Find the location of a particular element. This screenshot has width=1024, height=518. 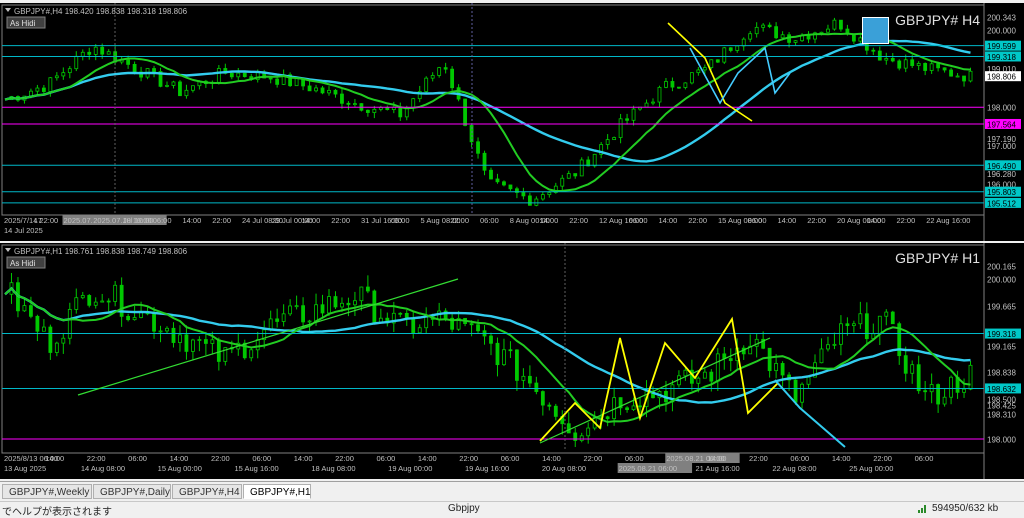

tab-weekly: GBPJPY#,Weekly is located at coordinates (47, 491).